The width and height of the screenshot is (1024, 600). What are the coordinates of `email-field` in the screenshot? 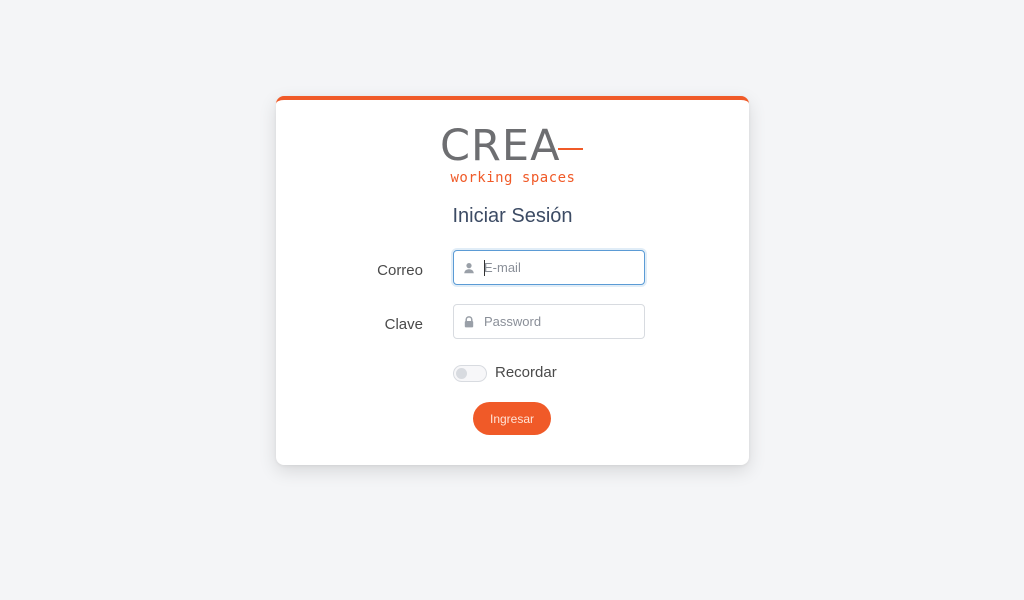 It's located at (549, 267).